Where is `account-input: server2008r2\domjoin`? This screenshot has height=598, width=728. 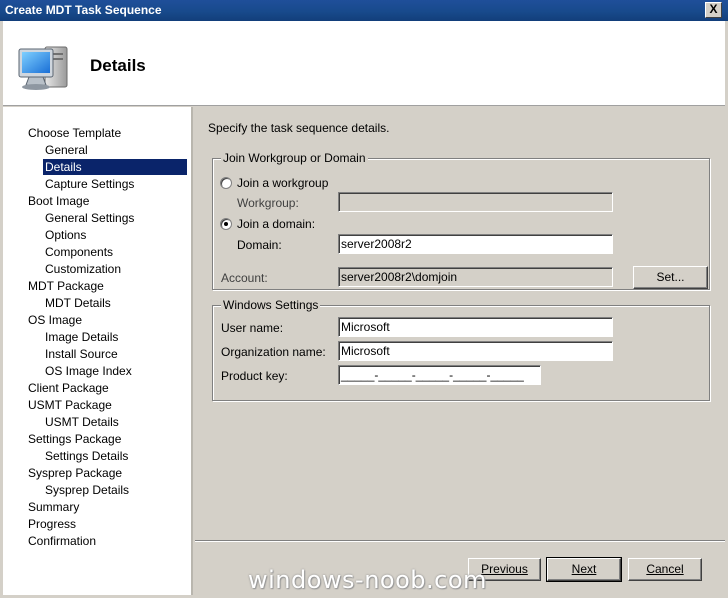 account-input: server2008r2\domjoin is located at coordinates (475, 277).